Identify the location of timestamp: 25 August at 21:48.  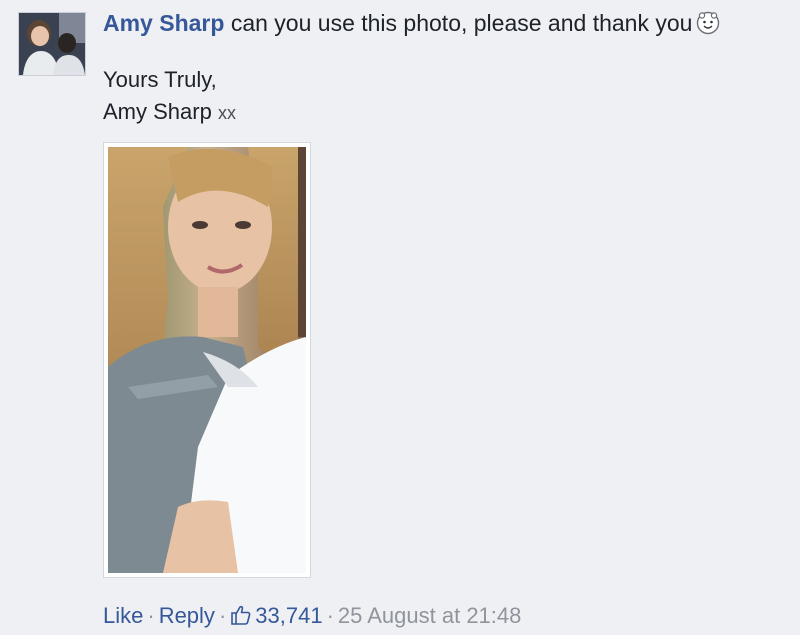
(430, 615).